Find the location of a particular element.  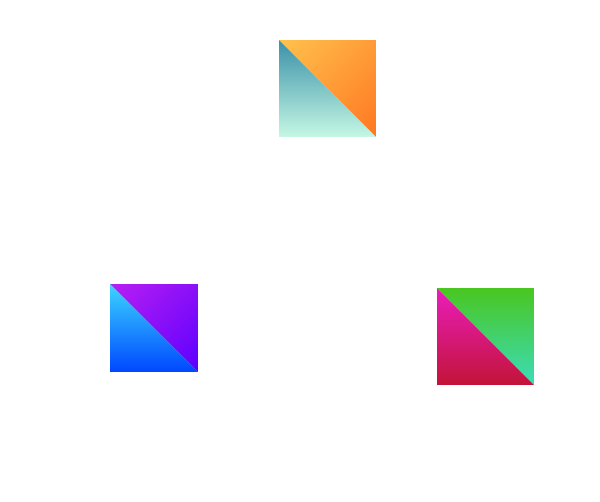

gradient-square-tile-orange-teal is located at coordinates (327, 88).